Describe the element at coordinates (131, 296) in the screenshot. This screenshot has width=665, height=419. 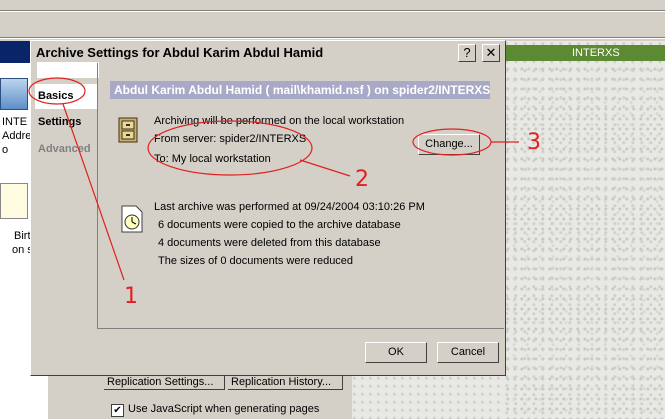
I see `annotation-label-1: 1` at that location.